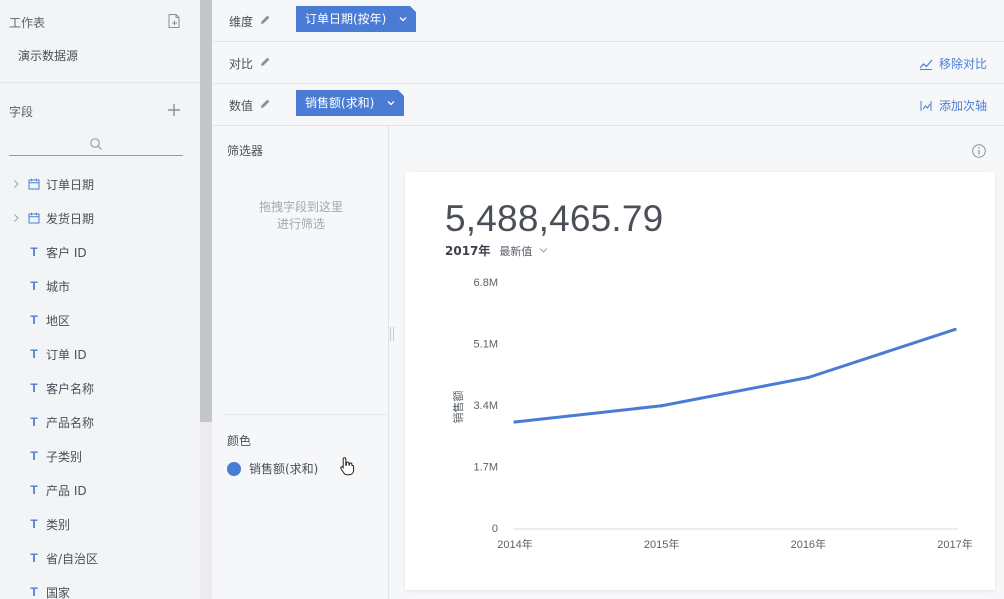  Describe the element at coordinates (100, 558) in the screenshot. I see `field-item: T 省/自治区` at that location.